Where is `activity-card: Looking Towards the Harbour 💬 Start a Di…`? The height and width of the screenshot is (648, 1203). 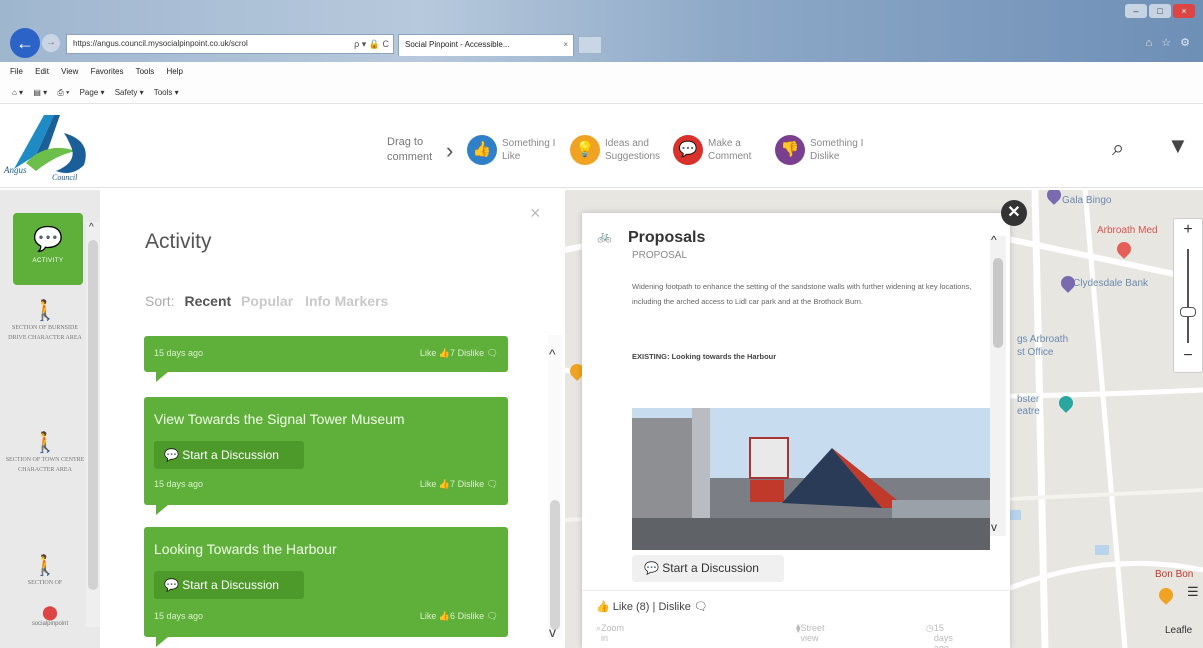
activity-card: Looking Towards the Harbour 💬 Start a Di… is located at coordinates (326, 587).